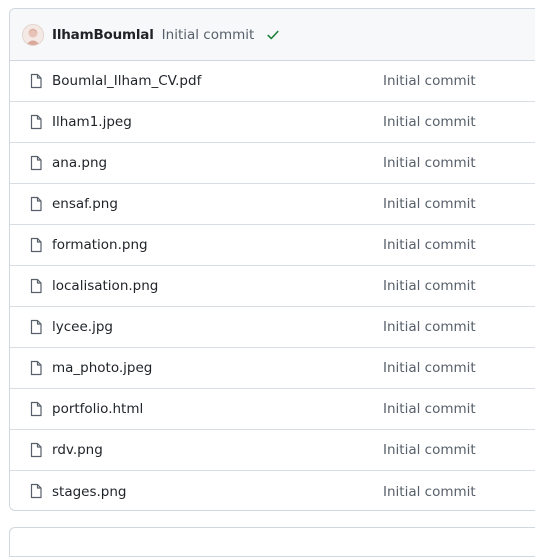 The width and height of the screenshot is (535, 557). I want to click on file-row: Boumlal_Ilham_CV.pdf Initial commit, so click(272, 81).